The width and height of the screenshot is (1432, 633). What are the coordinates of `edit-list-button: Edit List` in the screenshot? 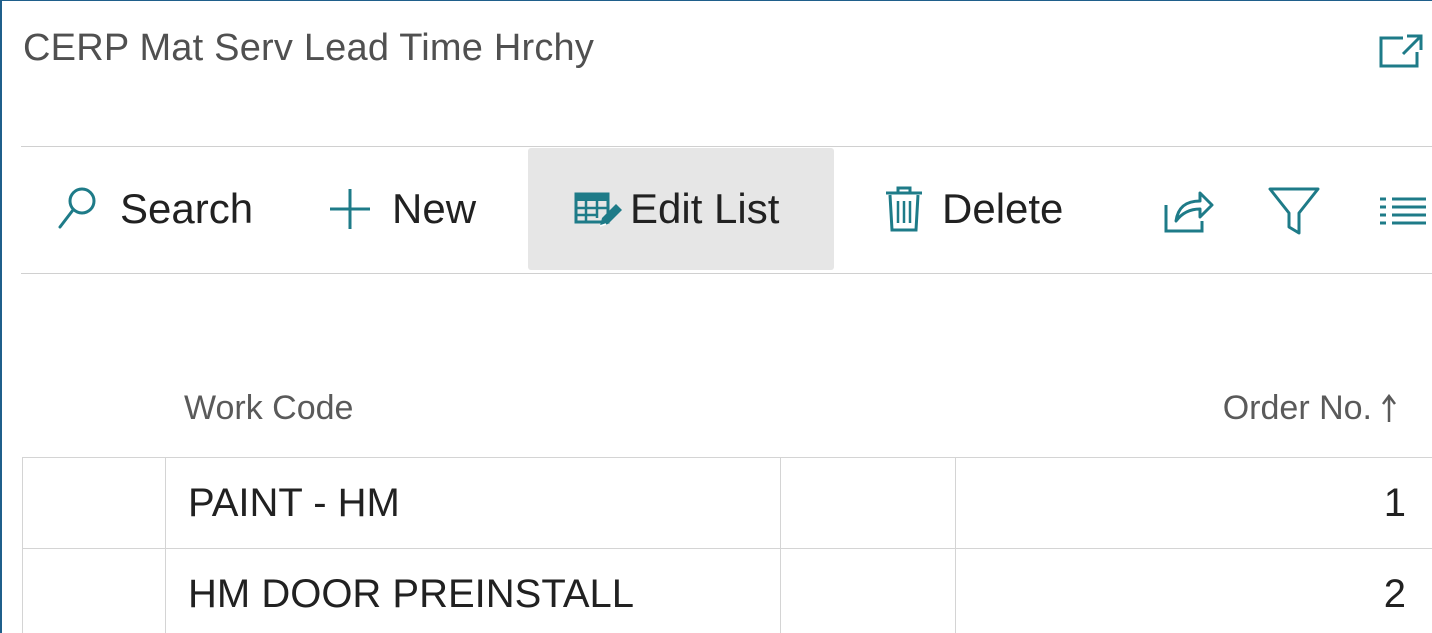 It's located at (681, 209).